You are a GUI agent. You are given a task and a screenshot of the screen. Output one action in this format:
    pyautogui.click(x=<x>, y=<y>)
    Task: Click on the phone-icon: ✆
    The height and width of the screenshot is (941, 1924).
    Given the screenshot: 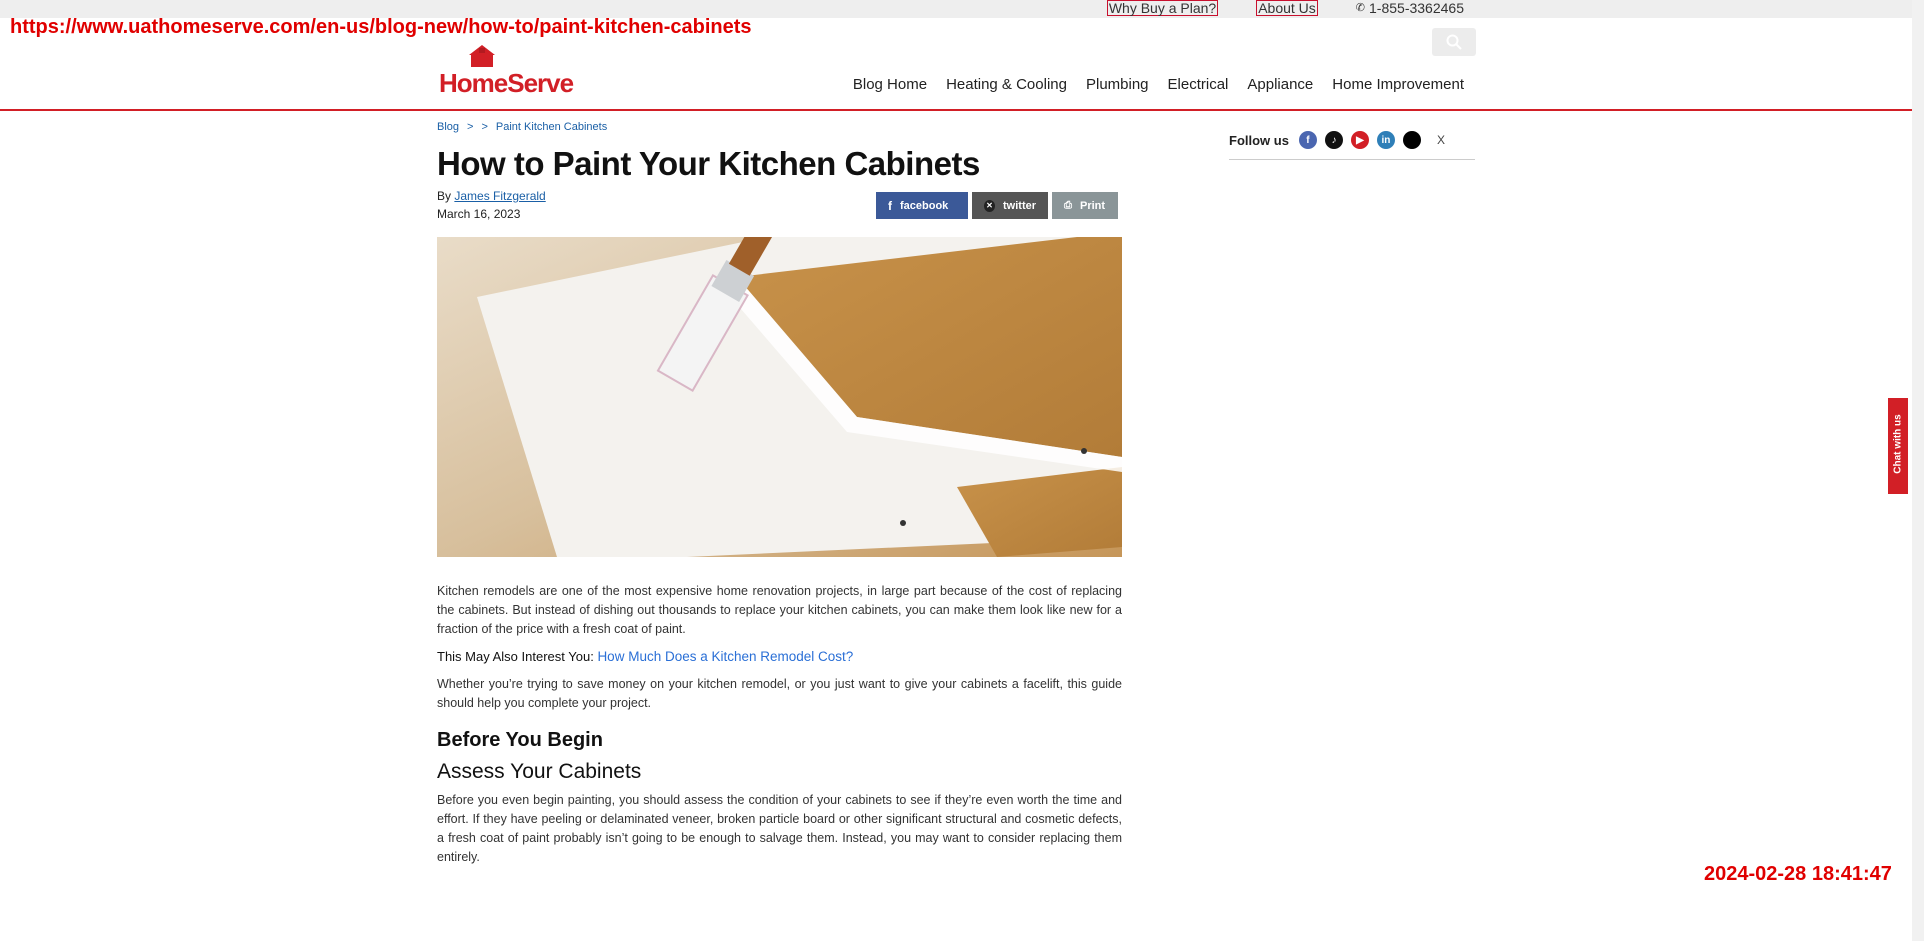 What is the action you would take?
    pyautogui.click(x=1360, y=8)
    